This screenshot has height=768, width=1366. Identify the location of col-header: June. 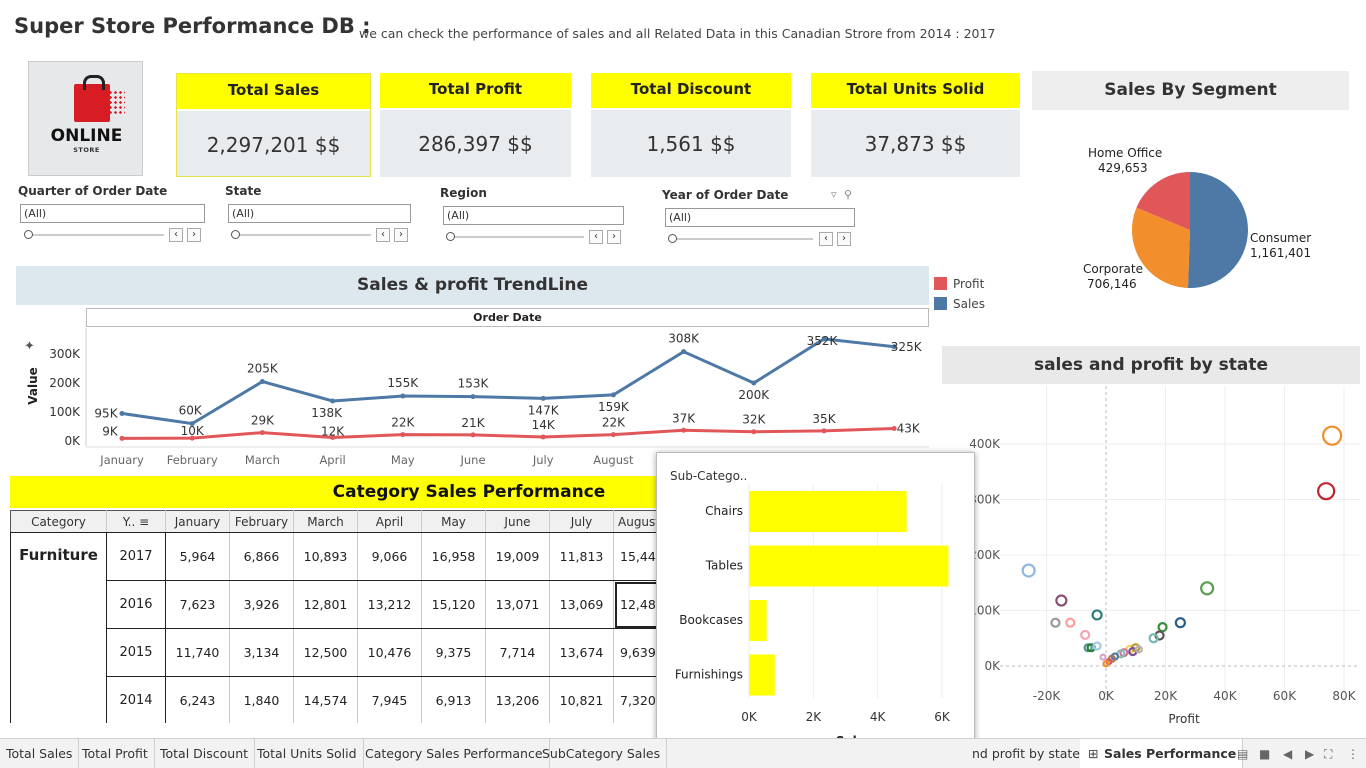
(517, 521).